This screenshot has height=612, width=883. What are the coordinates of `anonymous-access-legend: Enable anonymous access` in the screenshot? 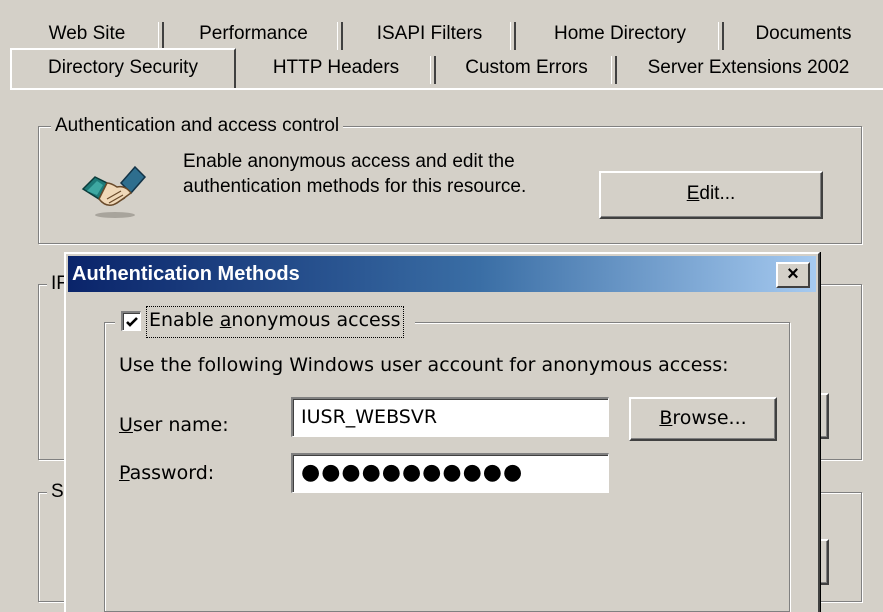 It's located at (265, 322).